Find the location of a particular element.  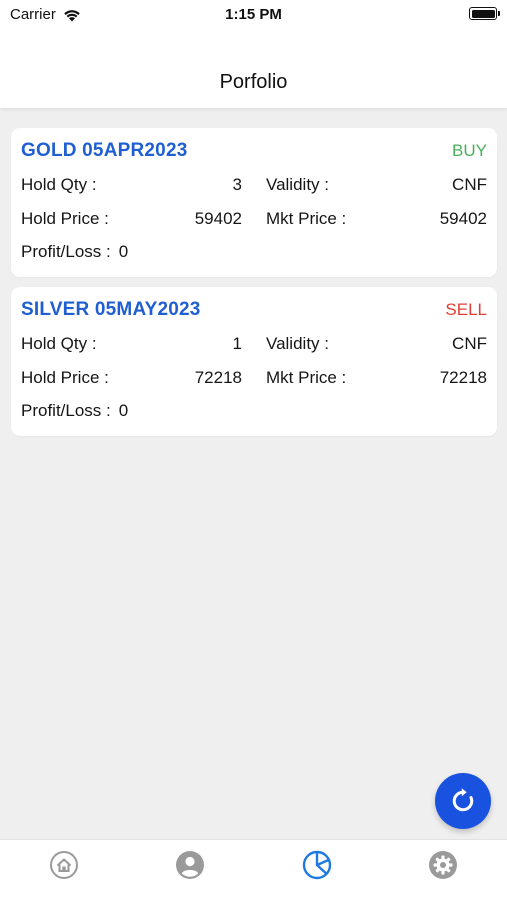

position-side-badge: BUY is located at coordinates (469, 150).